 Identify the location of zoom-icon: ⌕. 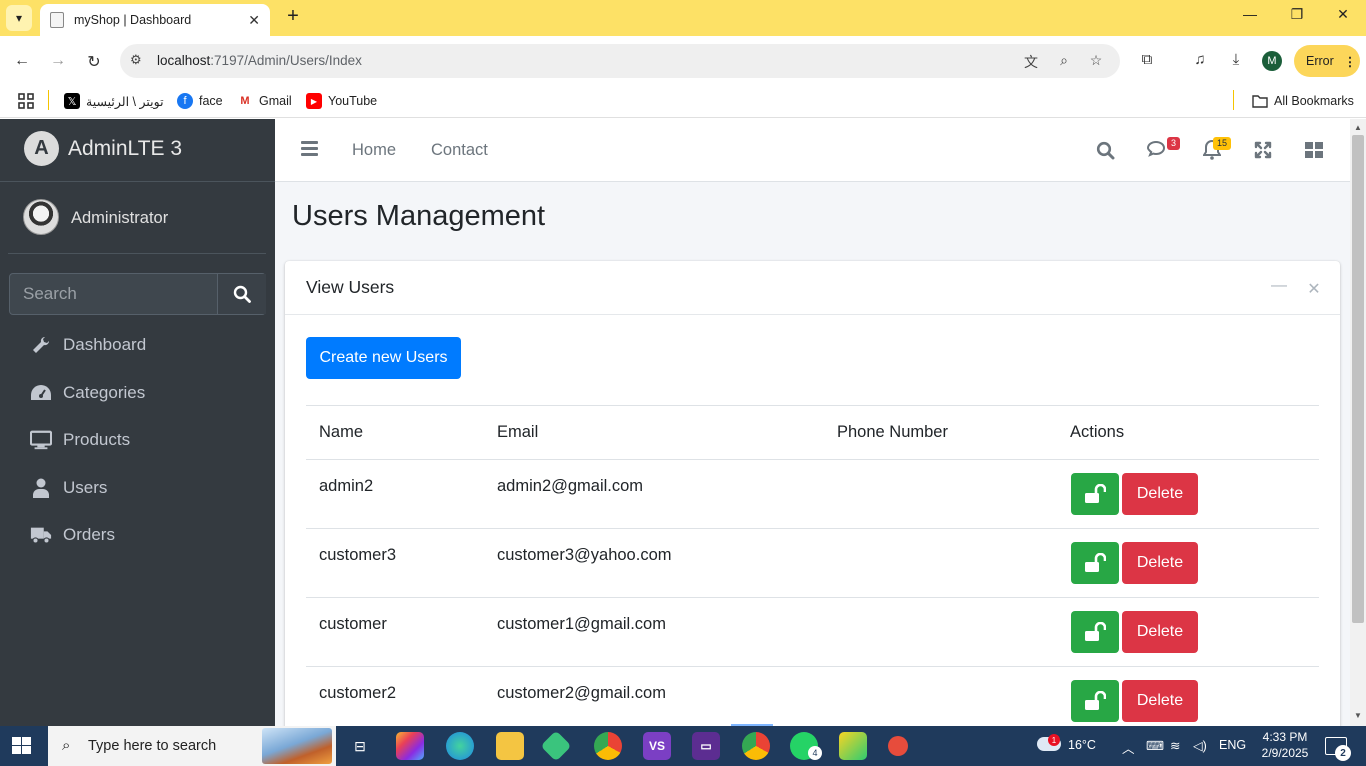
(1064, 60).